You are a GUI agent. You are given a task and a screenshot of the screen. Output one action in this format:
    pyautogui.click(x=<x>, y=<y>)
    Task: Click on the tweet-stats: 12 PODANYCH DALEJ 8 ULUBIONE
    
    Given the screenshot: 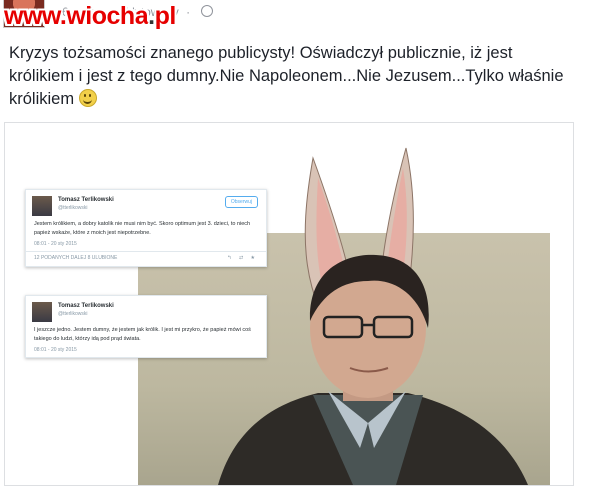 What is the action you would take?
    pyautogui.click(x=76, y=258)
    